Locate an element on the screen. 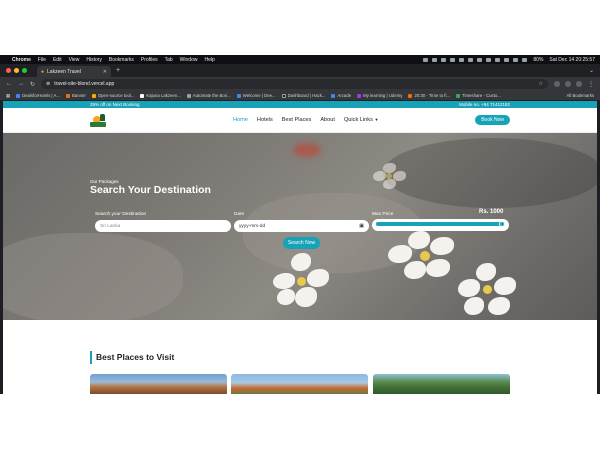  menu-window: Window is located at coordinates (189, 60).